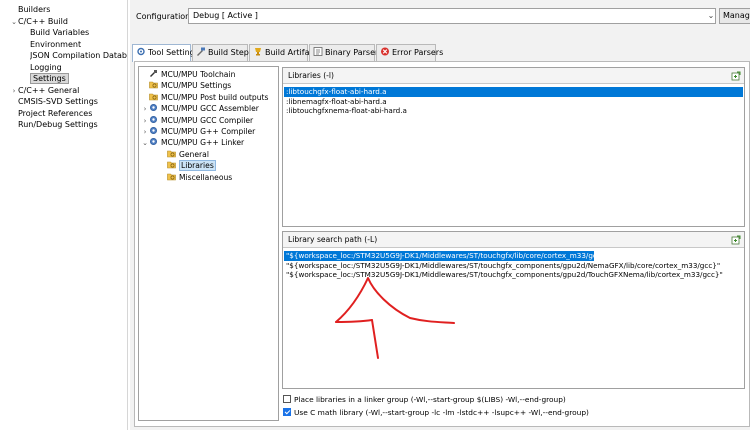  Describe the element at coordinates (354, 52) in the screenshot. I see `tab-label: Binary Parsers` at that location.